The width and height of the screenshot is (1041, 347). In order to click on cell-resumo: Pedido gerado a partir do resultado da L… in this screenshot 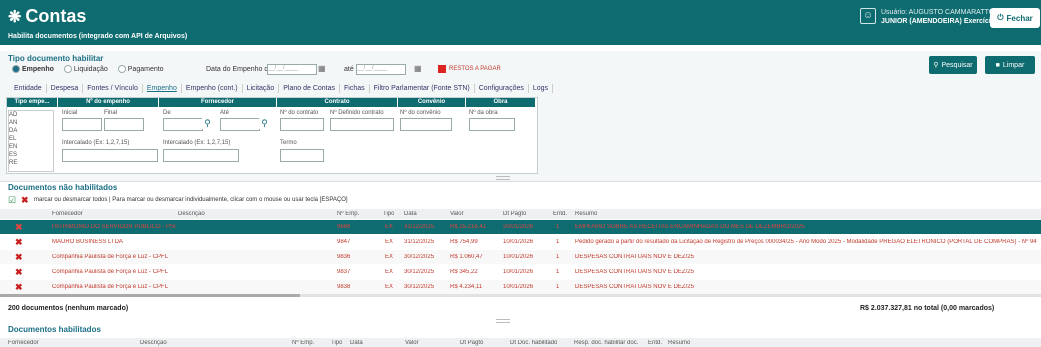, I will do `click(806, 242)`.